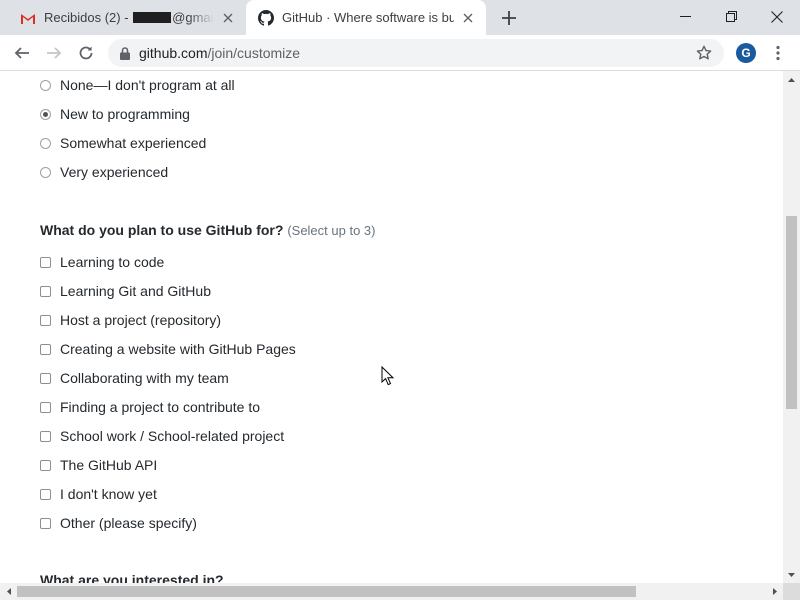 The width and height of the screenshot is (800, 600). I want to click on option-label: Creating a website with GitHub Pages, so click(178, 349).